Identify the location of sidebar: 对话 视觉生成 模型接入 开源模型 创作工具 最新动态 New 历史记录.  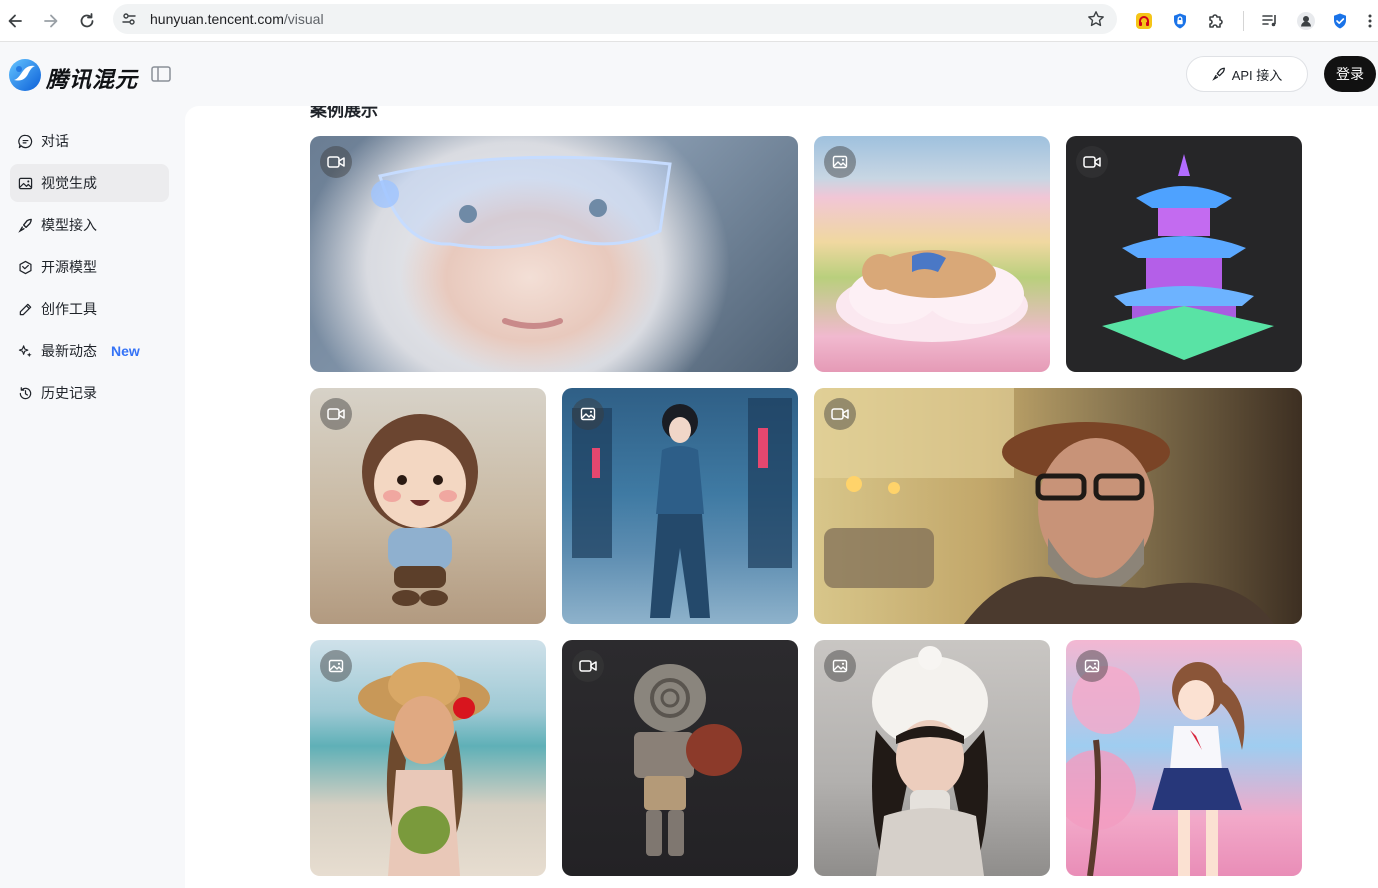
(92, 497).